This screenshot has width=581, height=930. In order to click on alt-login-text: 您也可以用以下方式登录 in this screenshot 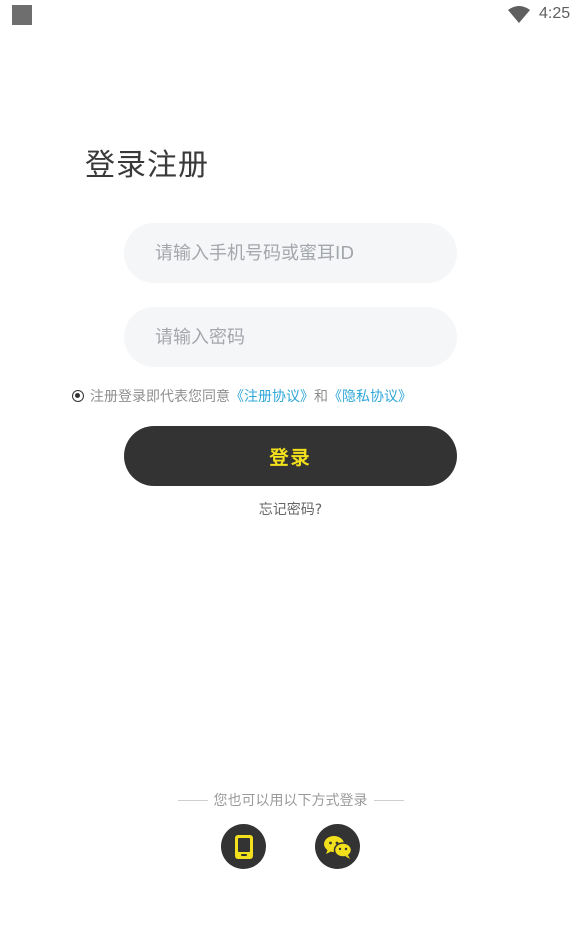, I will do `click(290, 801)`.